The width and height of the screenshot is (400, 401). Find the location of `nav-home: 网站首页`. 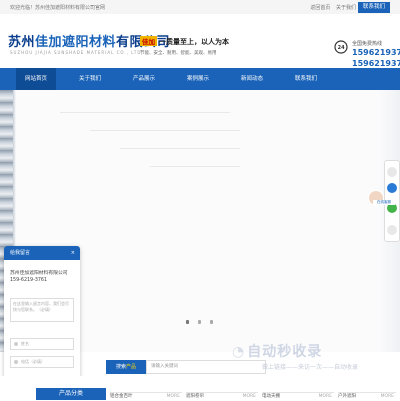

nav-home: 网站首页 is located at coordinates (36, 79).